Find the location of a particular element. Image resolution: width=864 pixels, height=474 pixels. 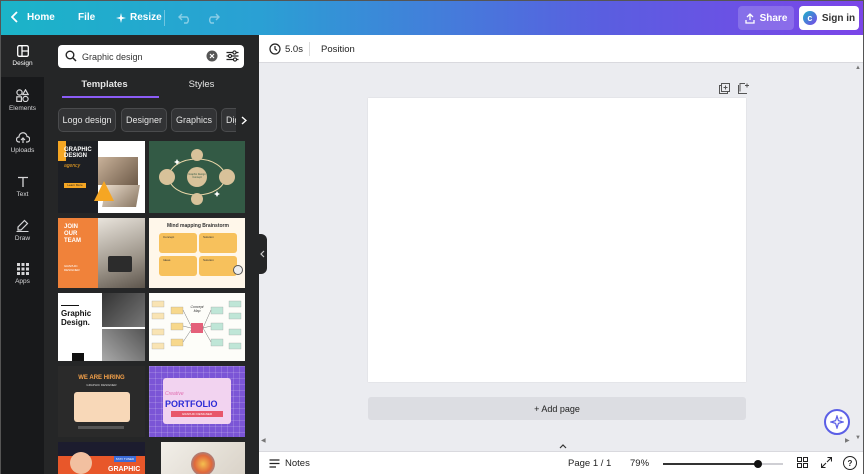

shapes-icon is located at coordinates (22, 95).